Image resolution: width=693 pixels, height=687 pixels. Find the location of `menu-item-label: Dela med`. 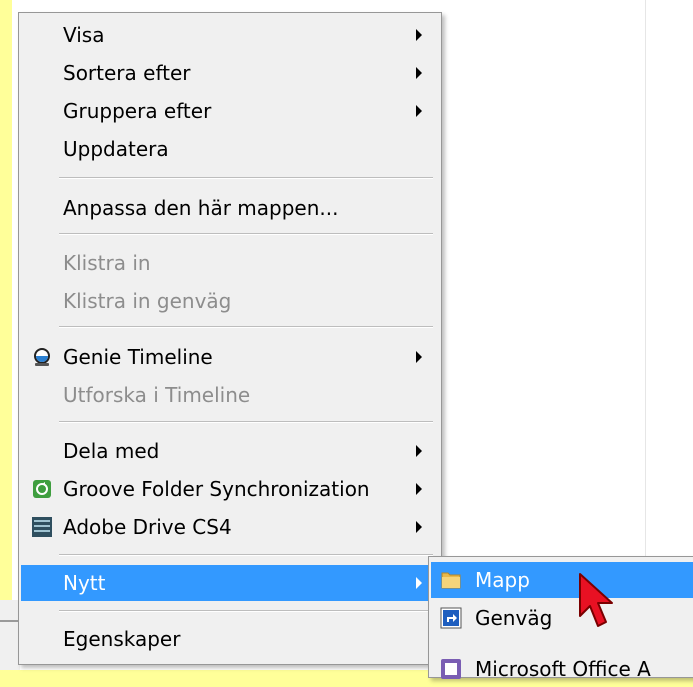

menu-item-label: Dela med is located at coordinates (111, 451).